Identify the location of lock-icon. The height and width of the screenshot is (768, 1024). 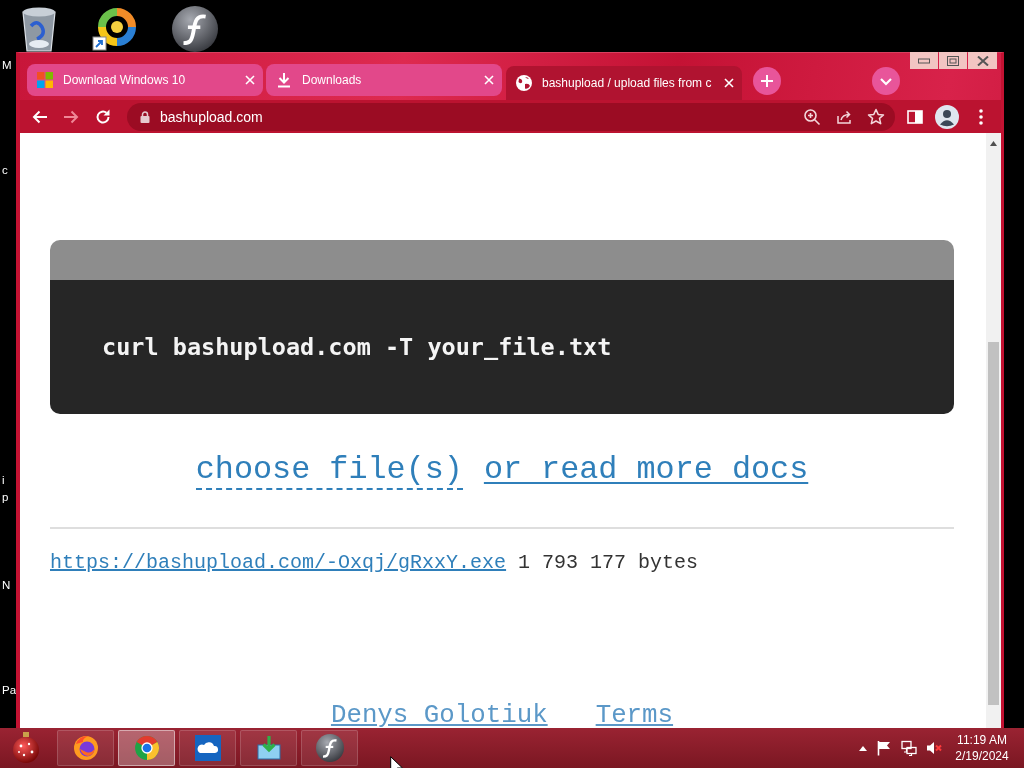
(145, 116).